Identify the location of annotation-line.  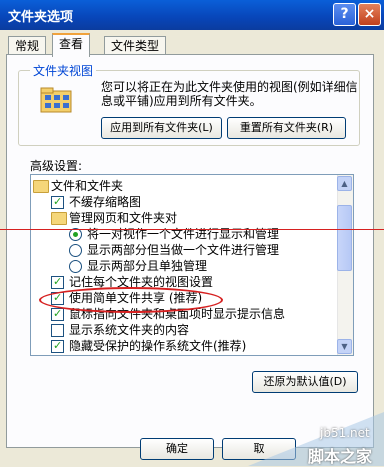
(192, 229).